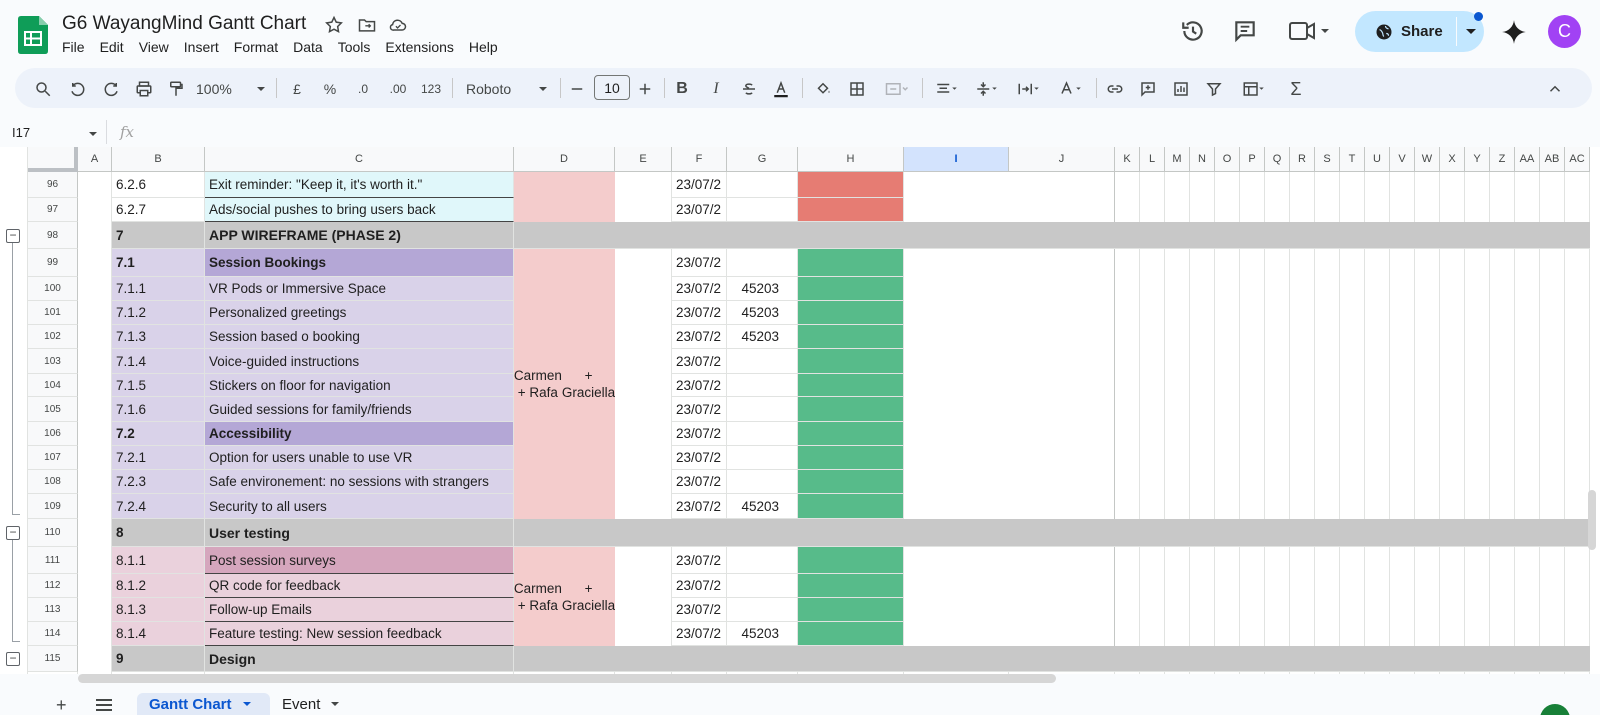  Describe the element at coordinates (21, 132) in the screenshot. I see `name-box: I17` at that location.